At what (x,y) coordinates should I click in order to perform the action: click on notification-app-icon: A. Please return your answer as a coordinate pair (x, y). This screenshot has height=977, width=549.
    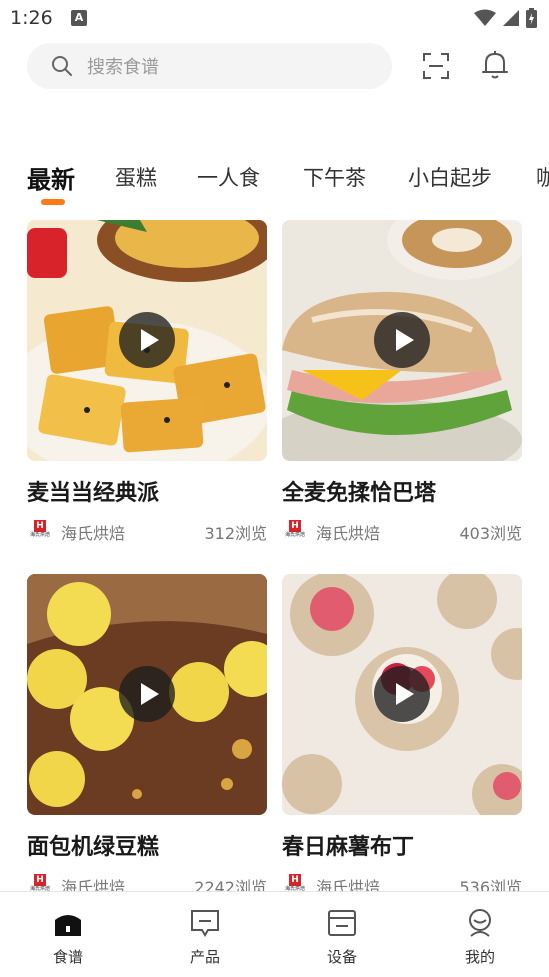
    Looking at the image, I should click on (79, 18).